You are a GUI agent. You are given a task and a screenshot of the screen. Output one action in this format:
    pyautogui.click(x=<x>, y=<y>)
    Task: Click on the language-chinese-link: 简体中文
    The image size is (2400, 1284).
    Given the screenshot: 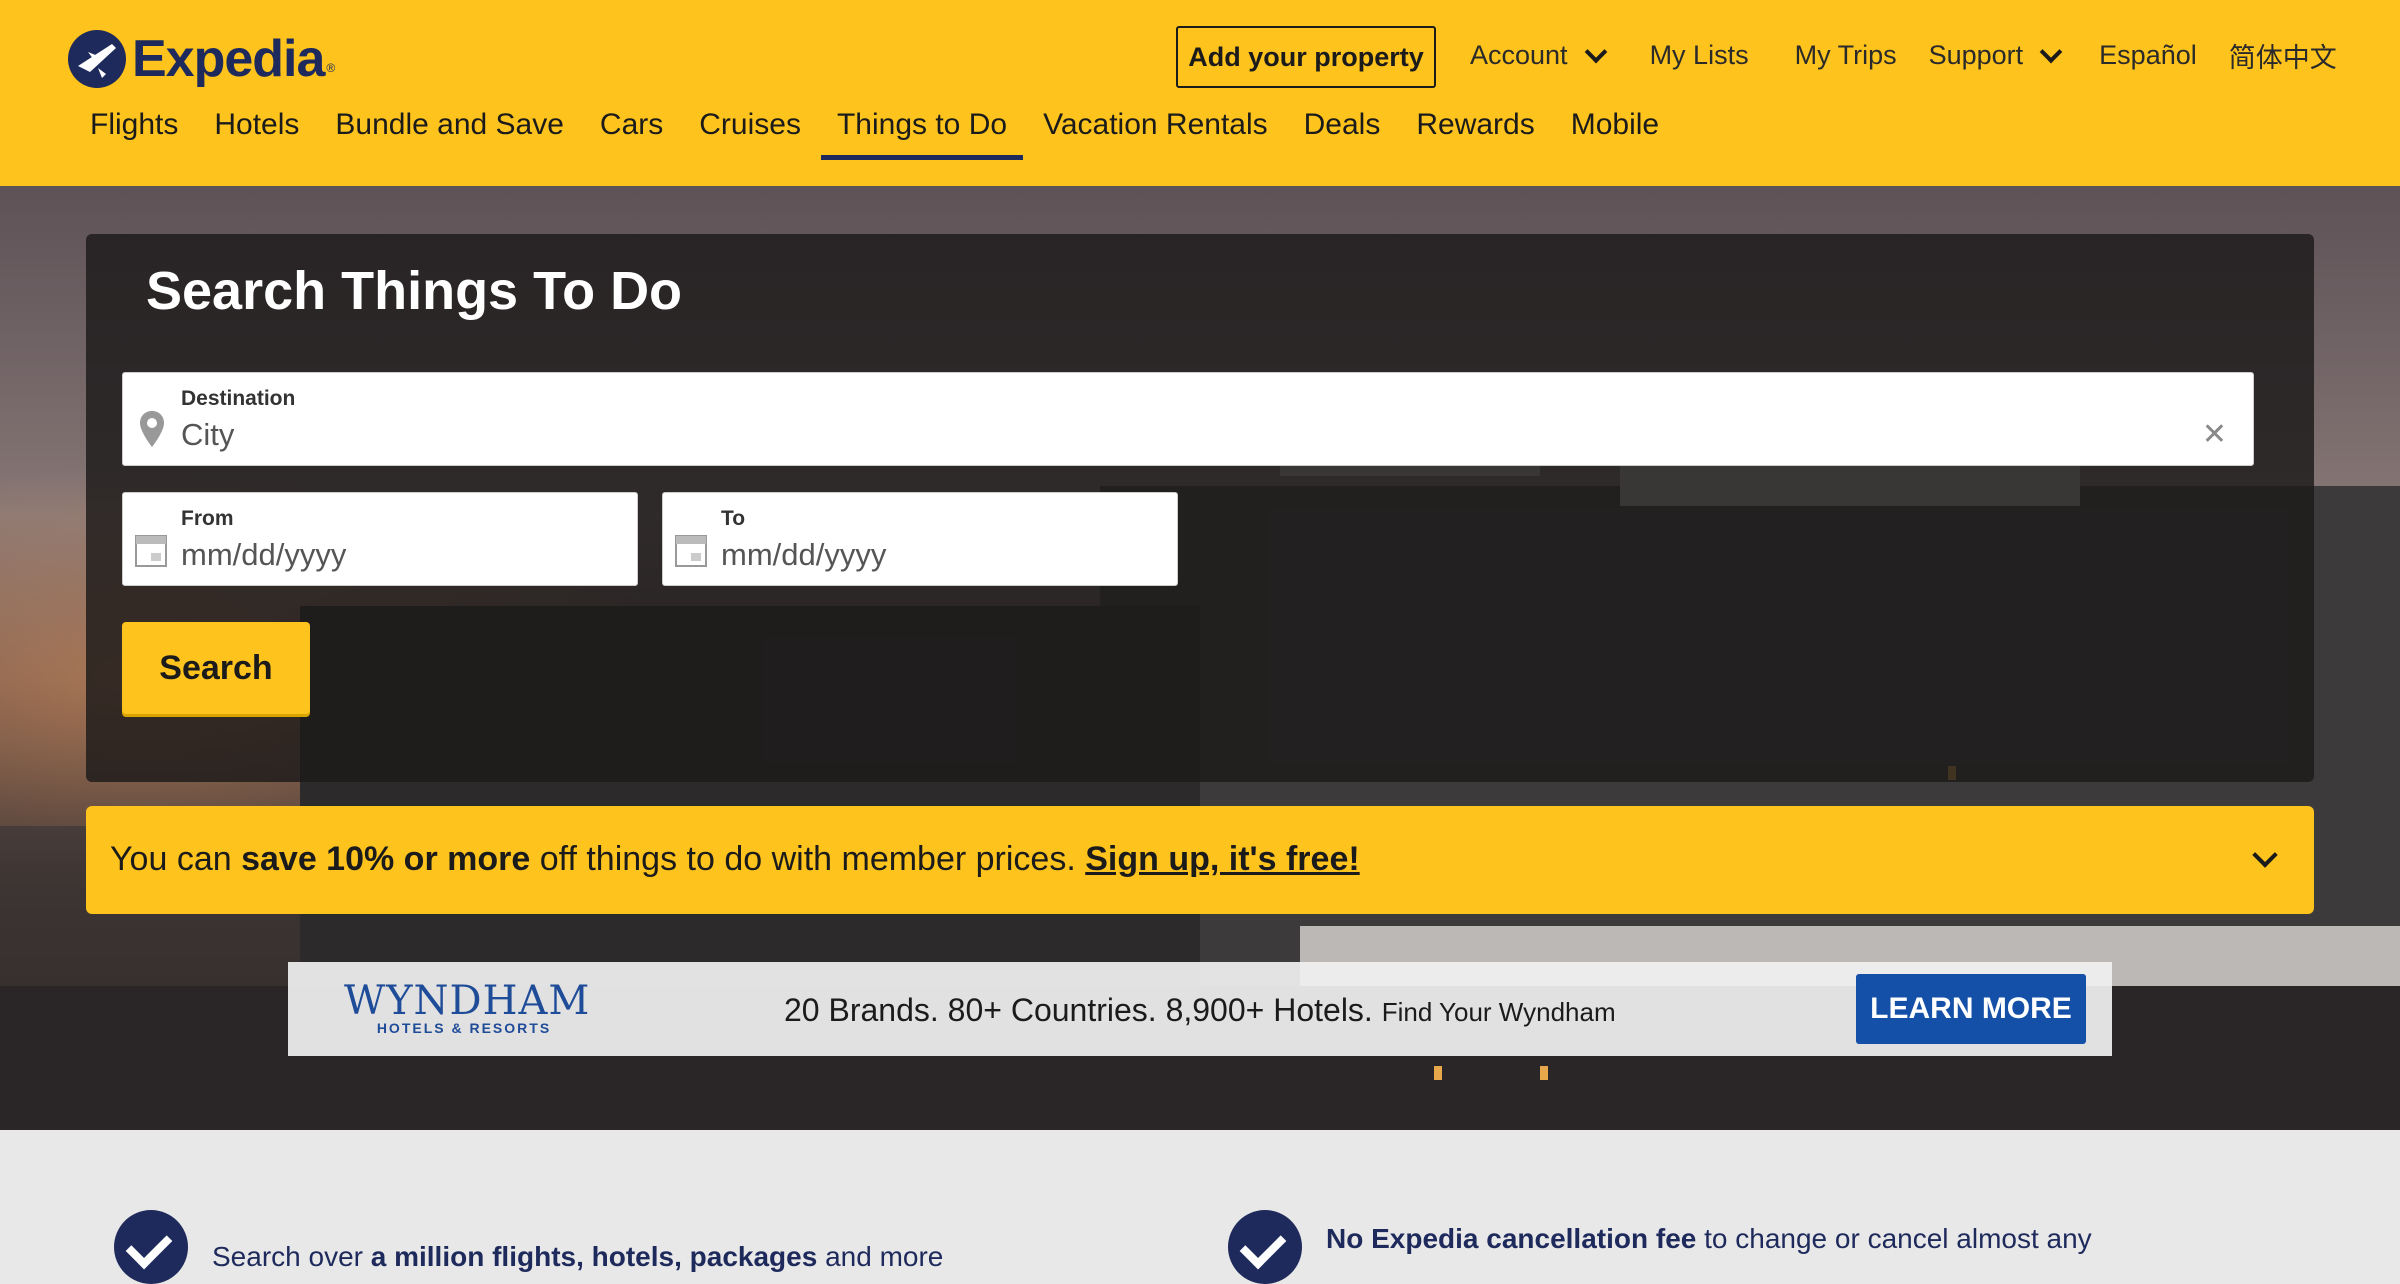 What is the action you would take?
    pyautogui.click(x=2283, y=55)
    